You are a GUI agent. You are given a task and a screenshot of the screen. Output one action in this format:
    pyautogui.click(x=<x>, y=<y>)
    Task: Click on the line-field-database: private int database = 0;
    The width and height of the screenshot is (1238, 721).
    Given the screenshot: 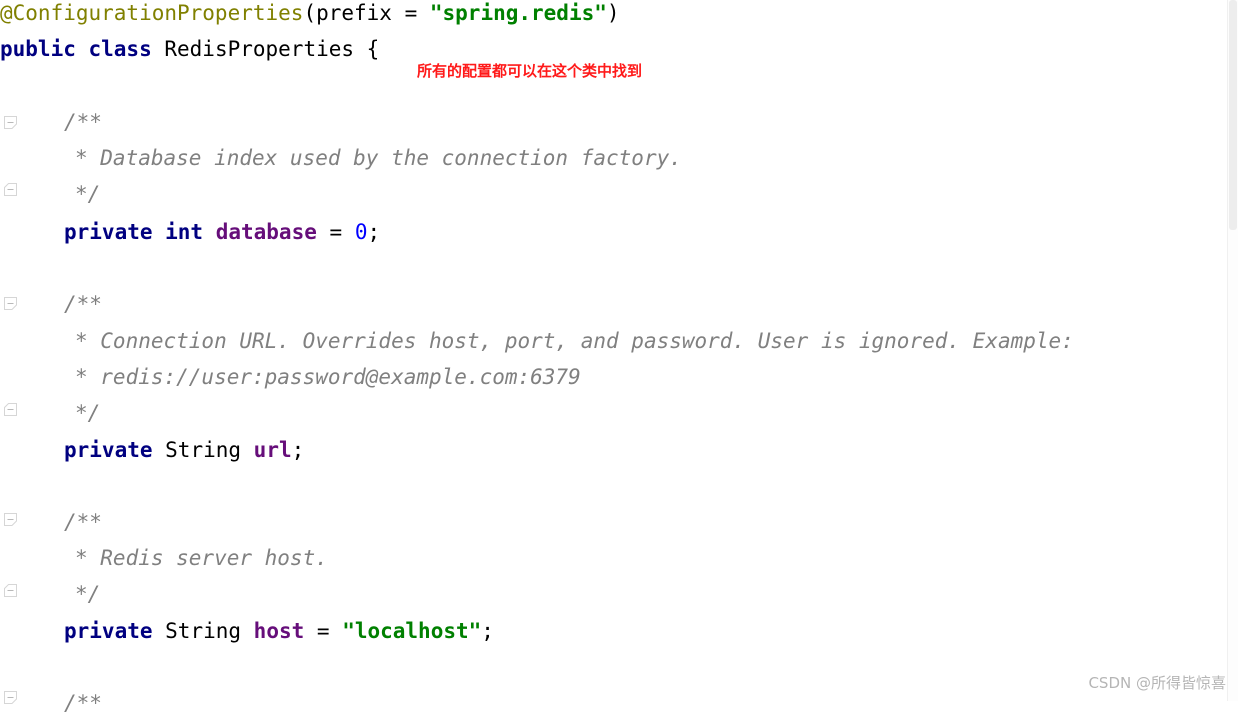 What is the action you would take?
    pyautogui.click(x=190, y=232)
    